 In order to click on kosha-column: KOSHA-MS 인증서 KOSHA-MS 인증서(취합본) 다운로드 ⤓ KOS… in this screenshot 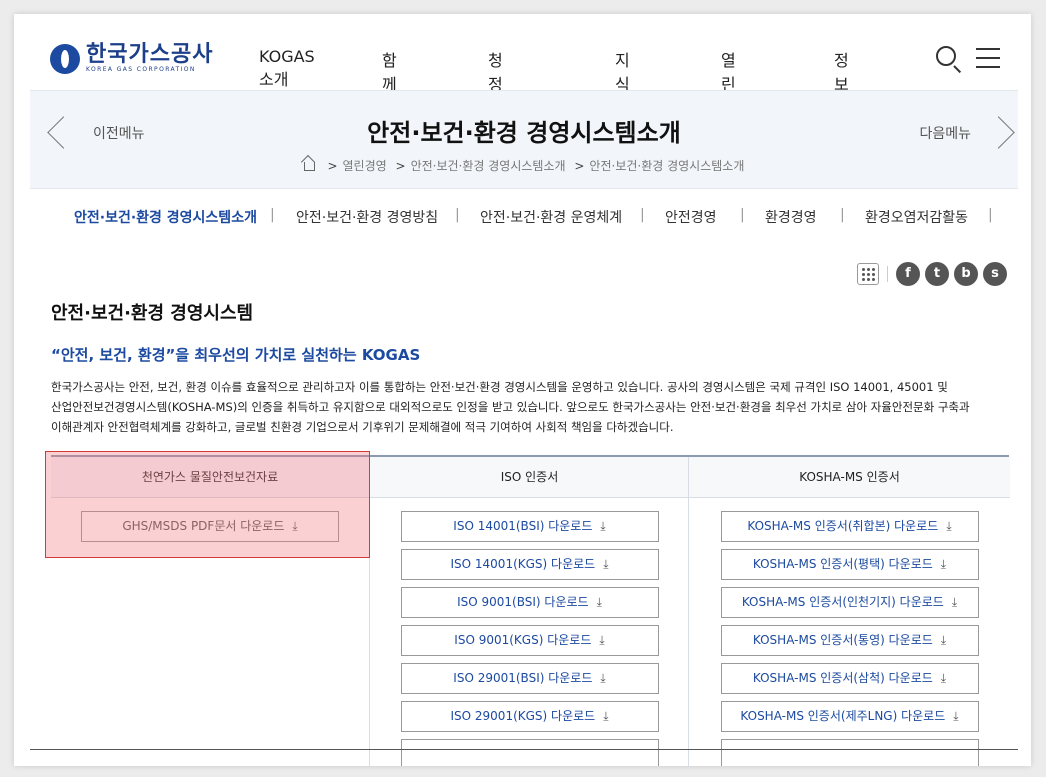, I will do `click(849, 611)`.